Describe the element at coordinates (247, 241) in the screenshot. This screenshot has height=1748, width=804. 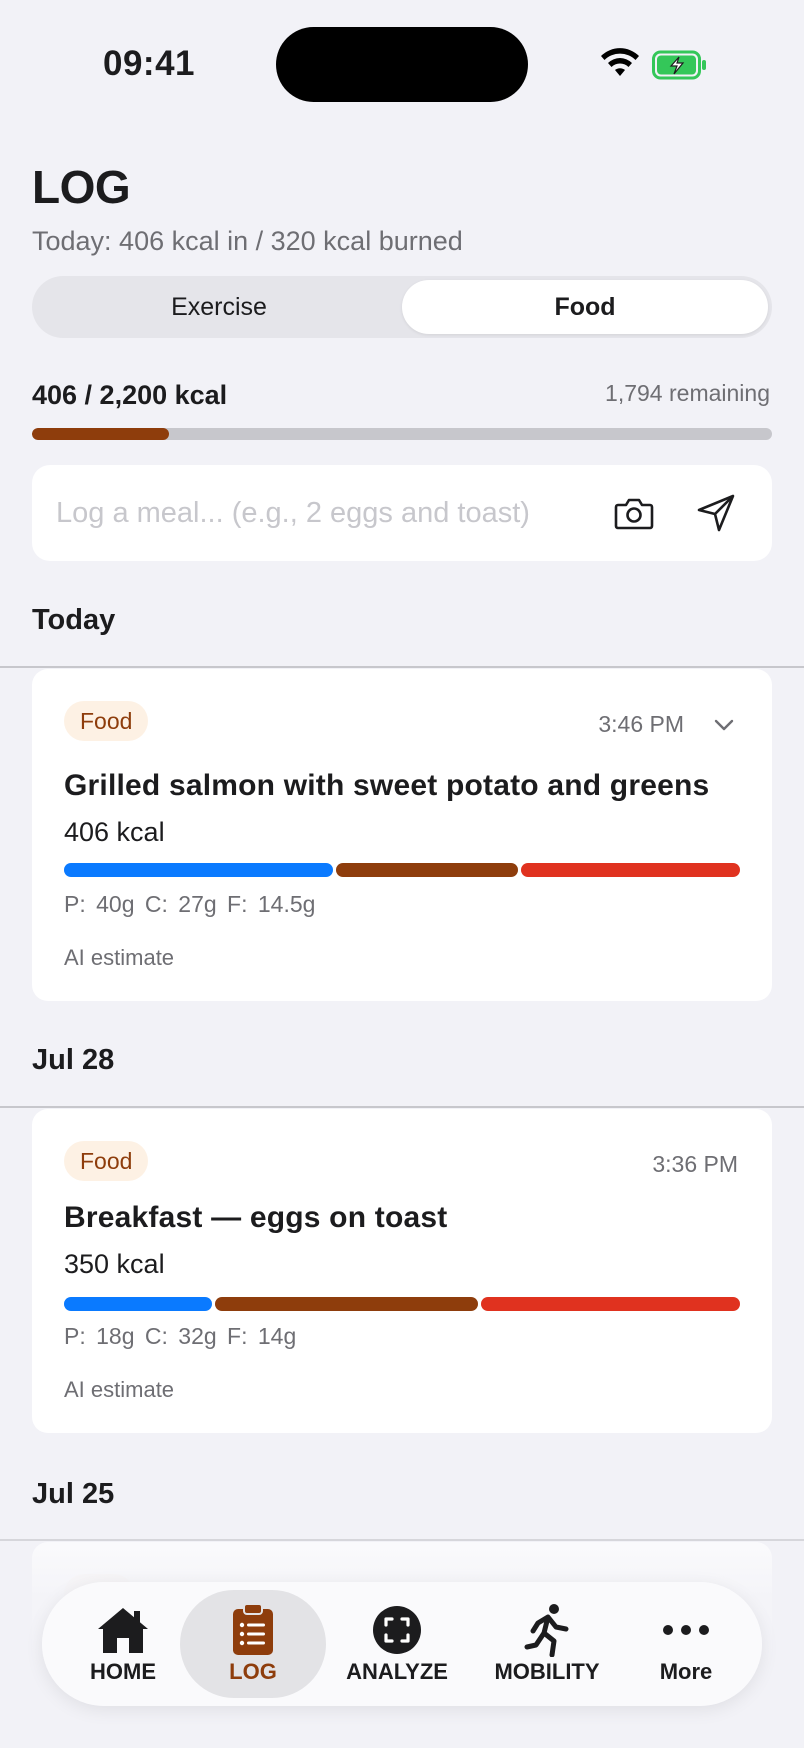
I see `page-subtitle: Today: 406 kcal in / 320 kcal burned` at that location.